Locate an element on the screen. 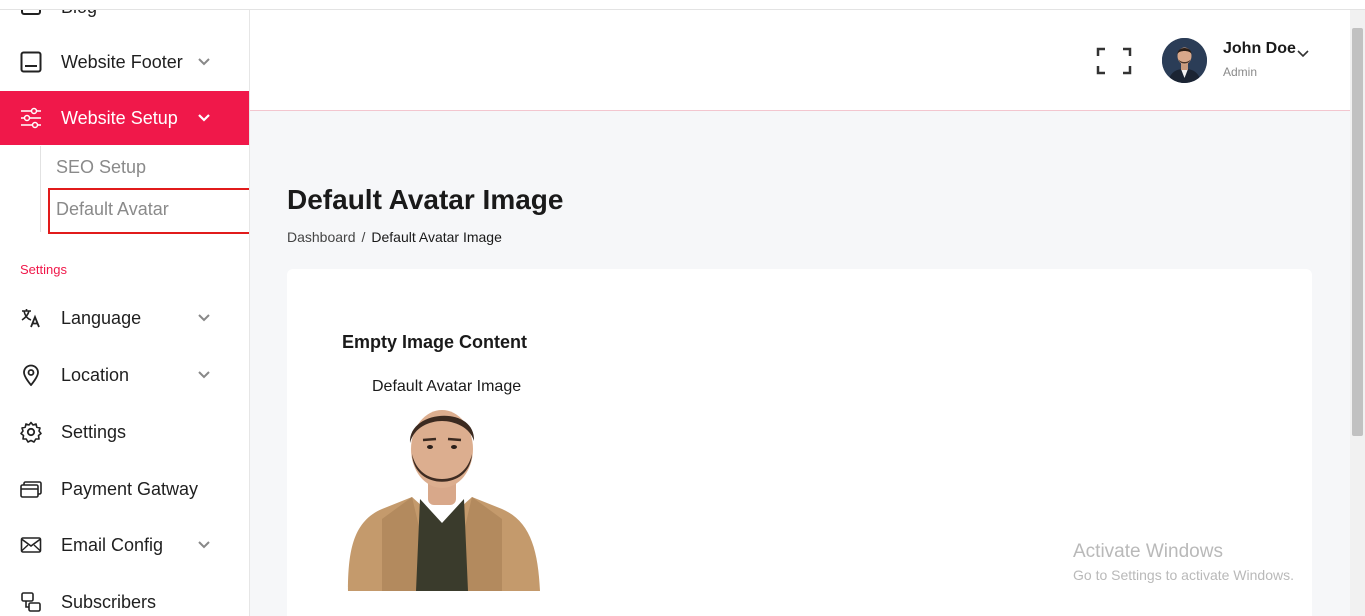 The height and width of the screenshot is (616, 1365). top-header: John Doe Admin is located at coordinates (800, 60).